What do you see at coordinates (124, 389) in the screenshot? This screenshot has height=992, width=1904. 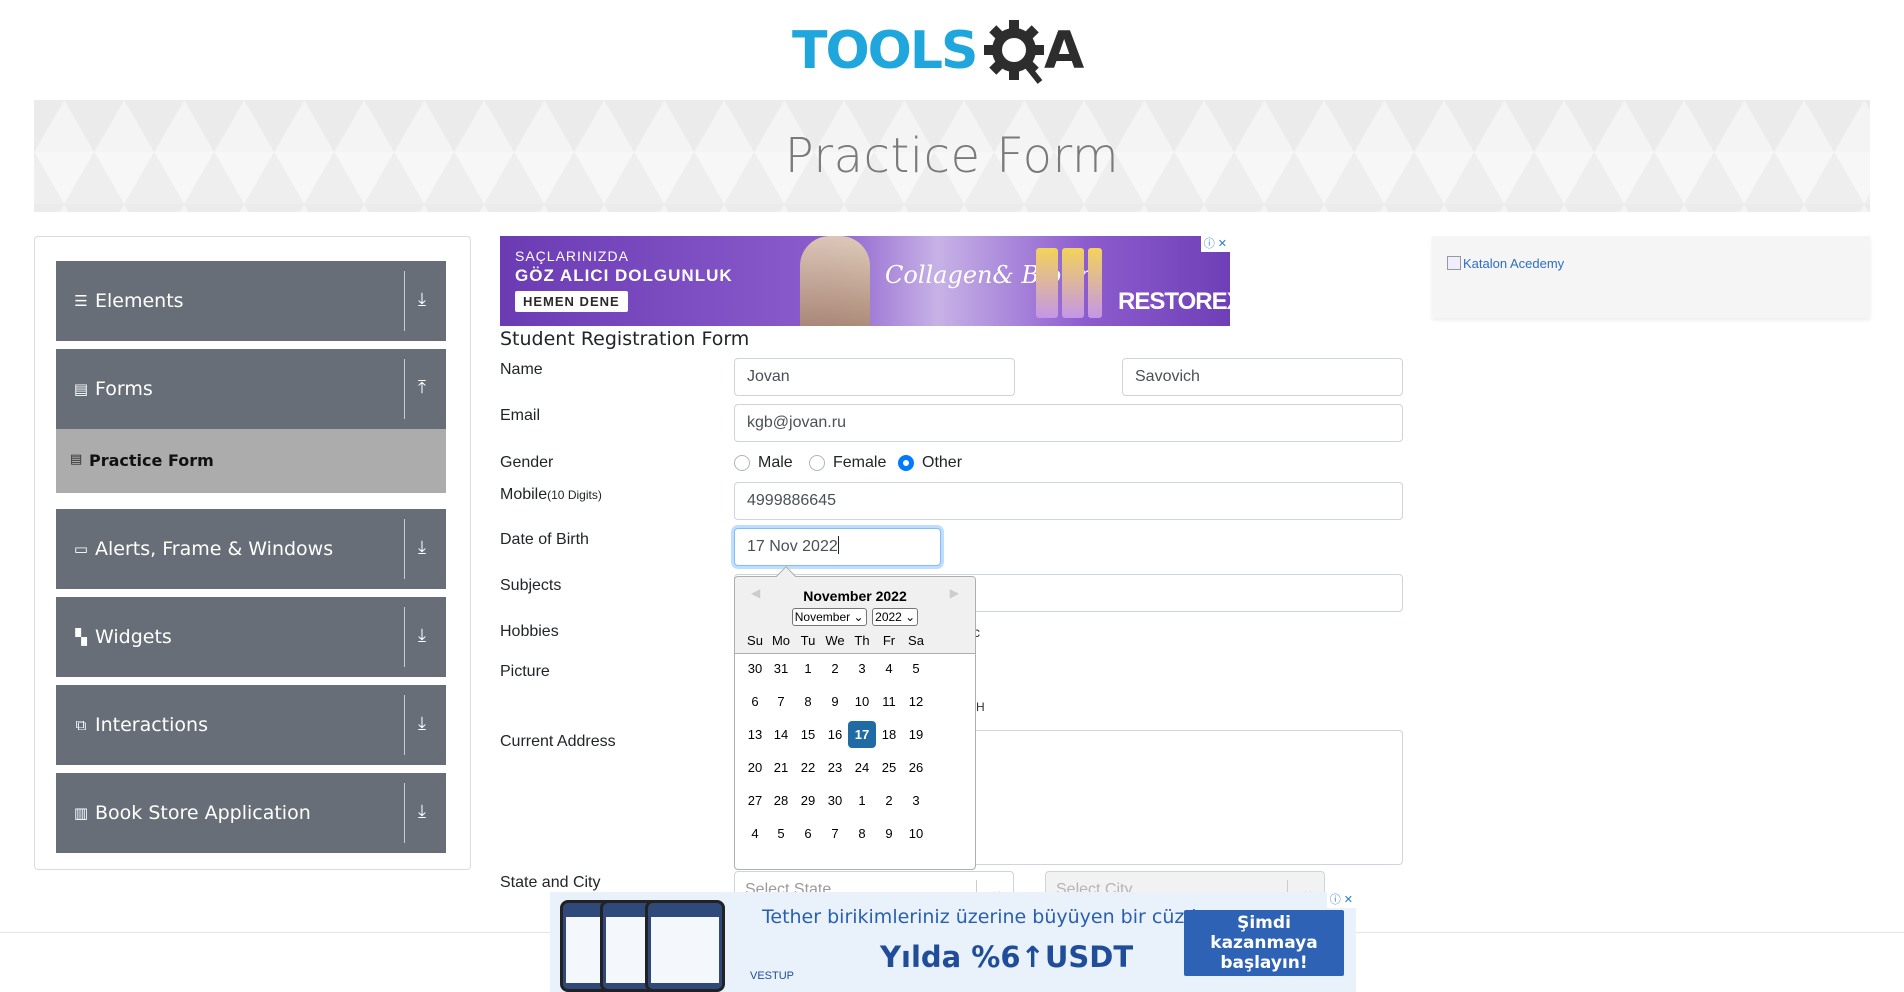 I see `sidebar-group-label: Forms` at bounding box center [124, 389].